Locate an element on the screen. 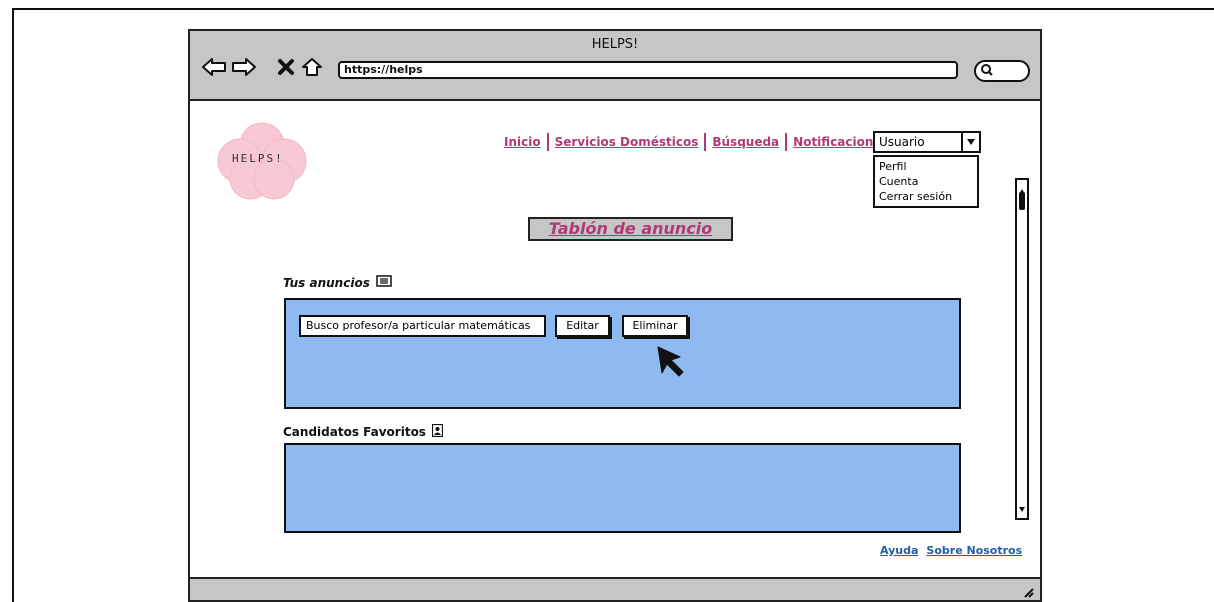 The height and width of the screenshot is (602, 1214). user-menu-item-cerrar-sesion: Cerrar sesión is located at coordinates (926, 196).